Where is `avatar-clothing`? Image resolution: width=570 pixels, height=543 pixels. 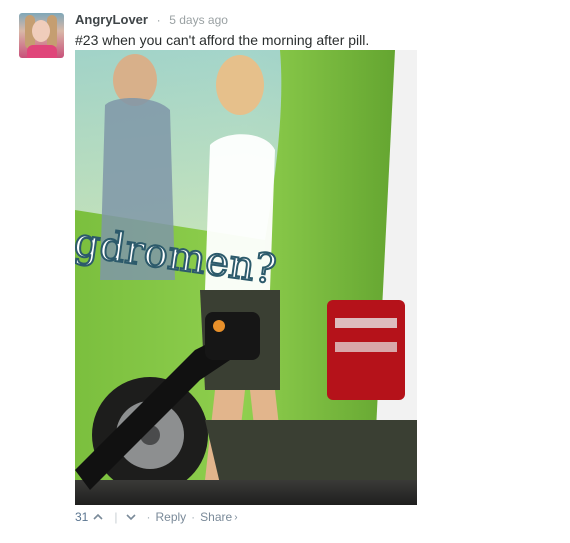 avatar-clothing is located at coordinates (42, 51).